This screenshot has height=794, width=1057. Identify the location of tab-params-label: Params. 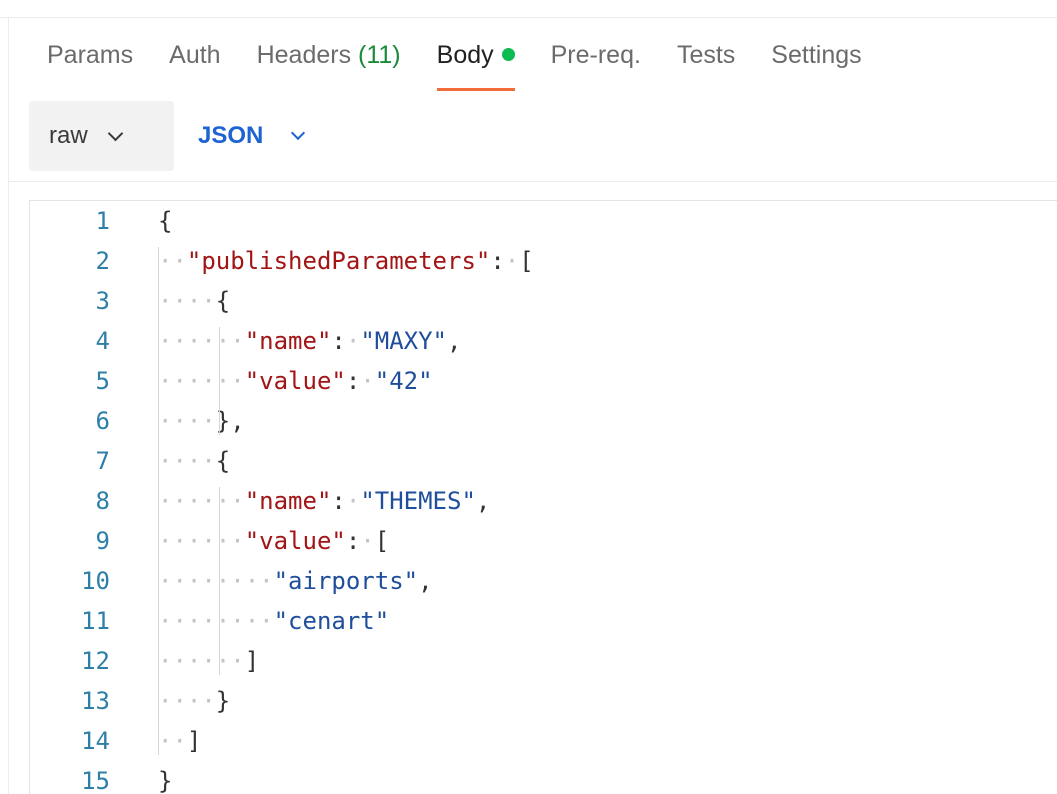
(90, 55).